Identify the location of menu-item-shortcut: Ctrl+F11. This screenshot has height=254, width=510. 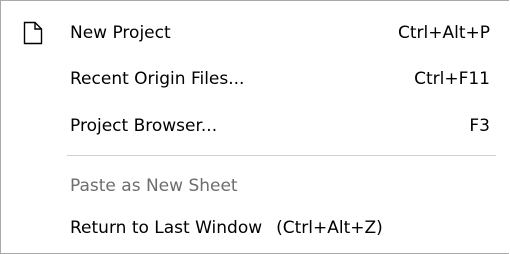
(452, 79).